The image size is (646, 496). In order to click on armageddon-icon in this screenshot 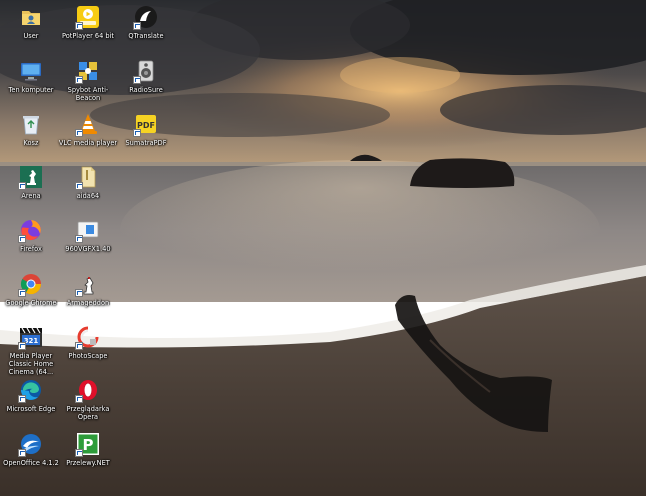, I will do `click(87, 284)`.